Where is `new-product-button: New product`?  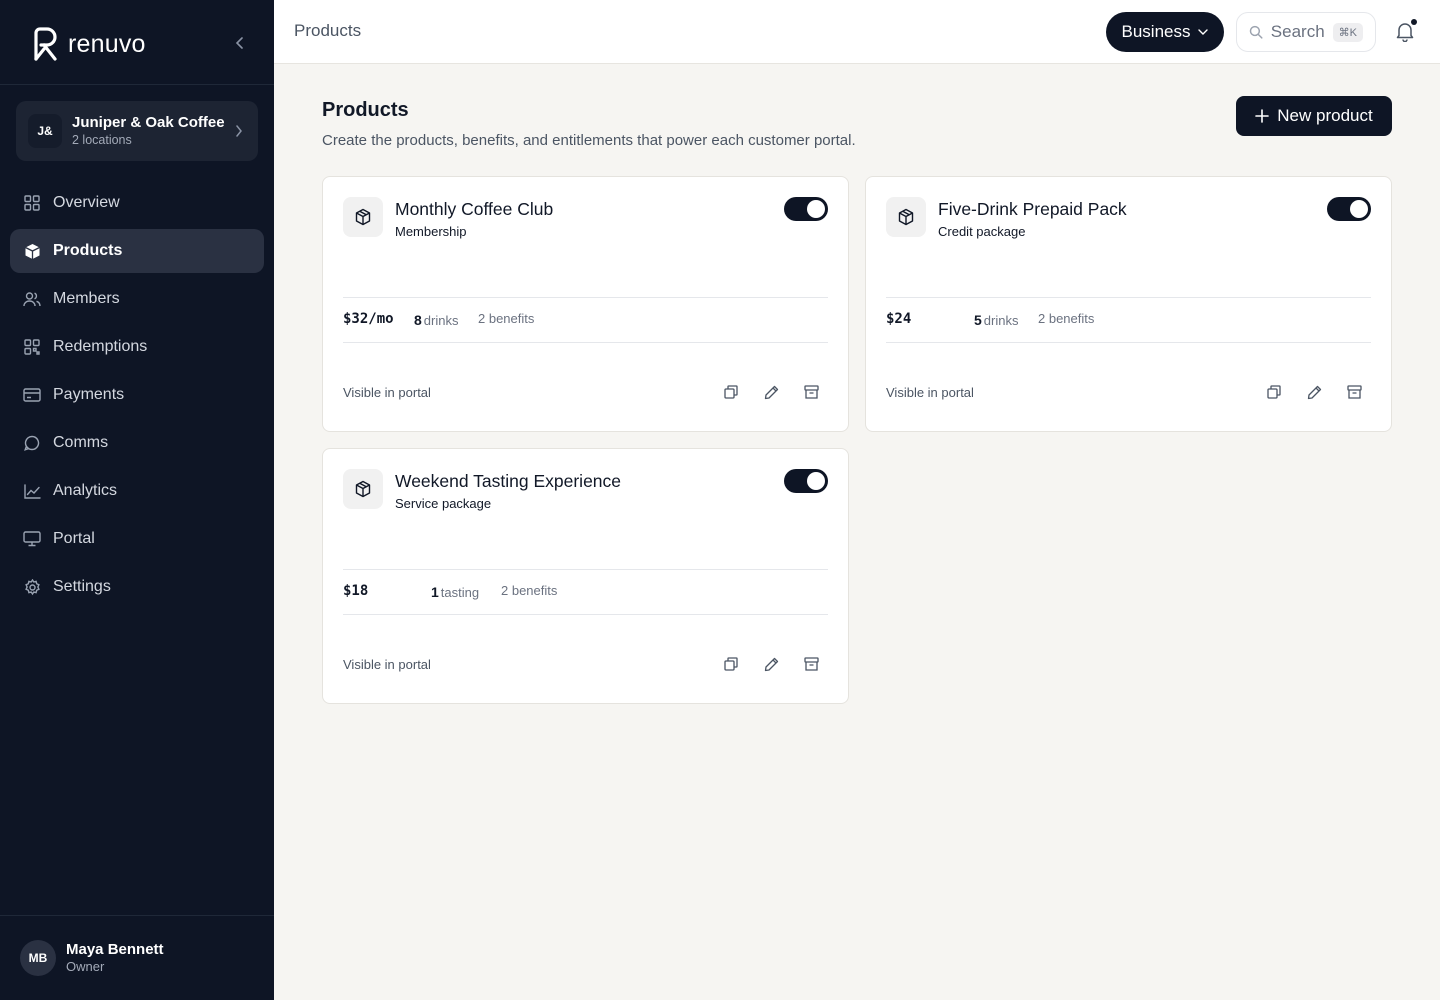
new-product-button: New product is located at coordinates (1314, 116).